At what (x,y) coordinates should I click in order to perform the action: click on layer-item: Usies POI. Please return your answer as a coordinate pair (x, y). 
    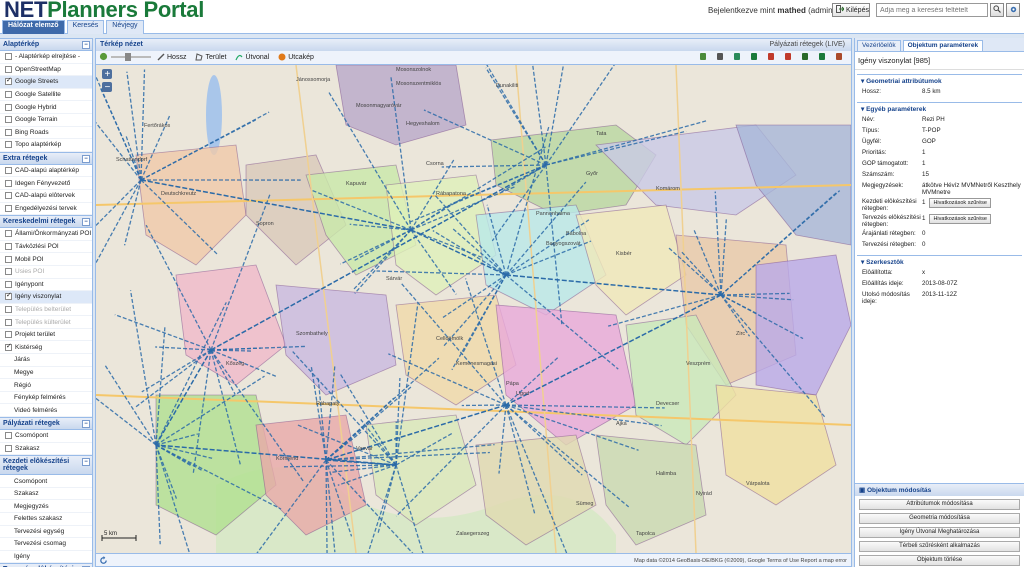
    Looking at the image, I should click on (46, 272).